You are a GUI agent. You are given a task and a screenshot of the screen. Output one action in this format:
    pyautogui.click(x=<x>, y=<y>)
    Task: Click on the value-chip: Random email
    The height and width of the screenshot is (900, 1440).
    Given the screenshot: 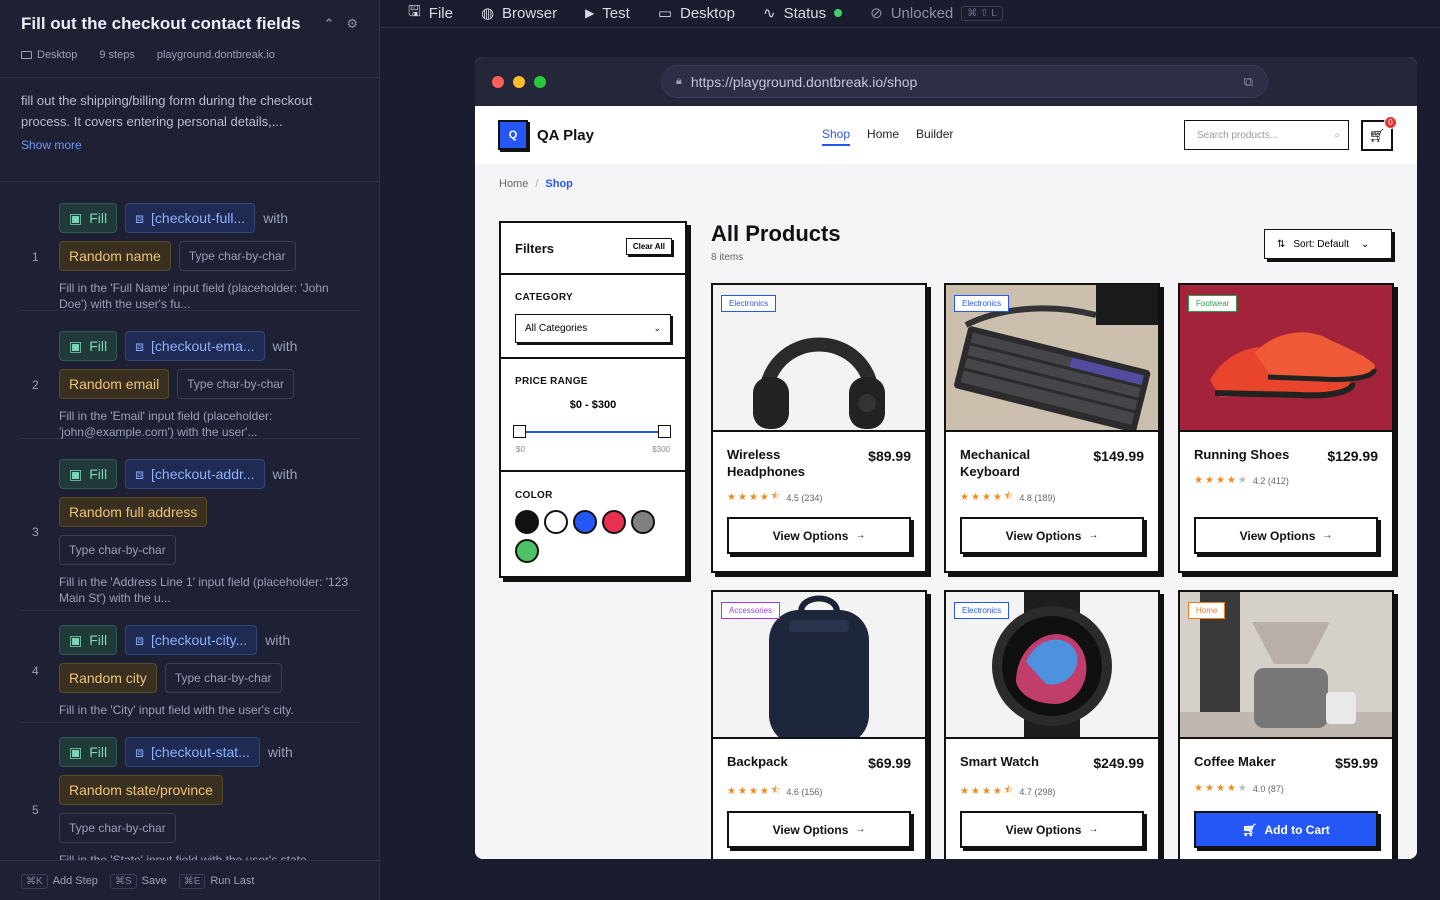 What is the action you would take?
    pyautogui.click(x=114, y=384)
    